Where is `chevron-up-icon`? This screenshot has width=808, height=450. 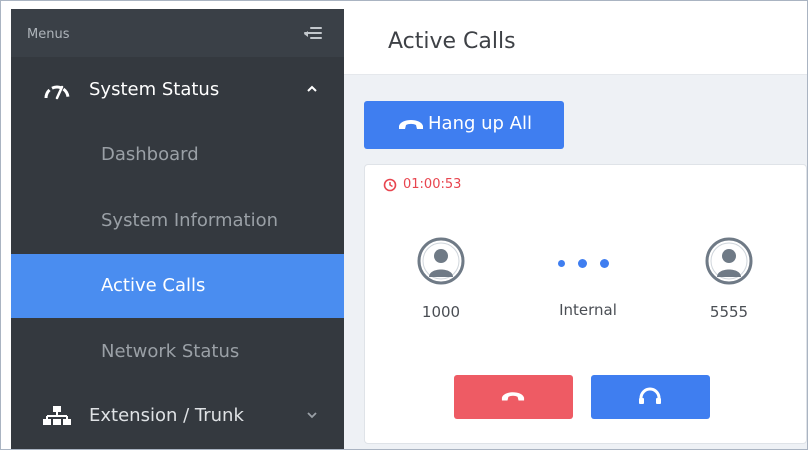
chevron-up-icon is located at coordinates (312, 88).